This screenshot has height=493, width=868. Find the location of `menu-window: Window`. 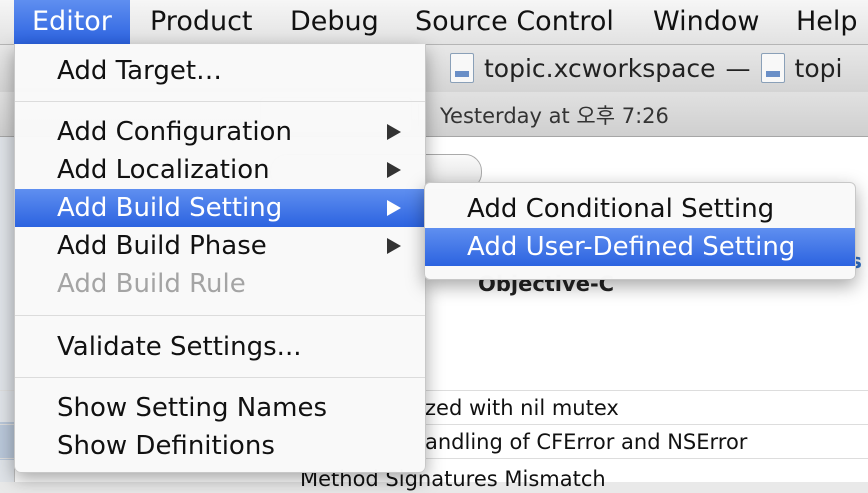

menu-window: Window is located at coordinates (706, 22).